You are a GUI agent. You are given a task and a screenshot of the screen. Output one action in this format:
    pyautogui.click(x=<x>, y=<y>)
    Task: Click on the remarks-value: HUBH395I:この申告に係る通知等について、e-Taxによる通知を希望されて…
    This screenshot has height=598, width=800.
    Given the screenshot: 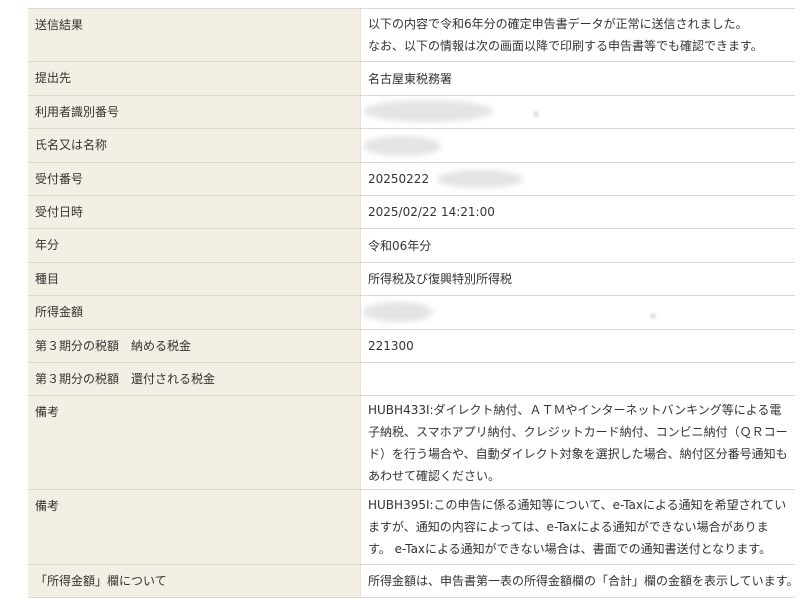 What is the action you would take?
    pyautogui.click(x=577, y=527)
    